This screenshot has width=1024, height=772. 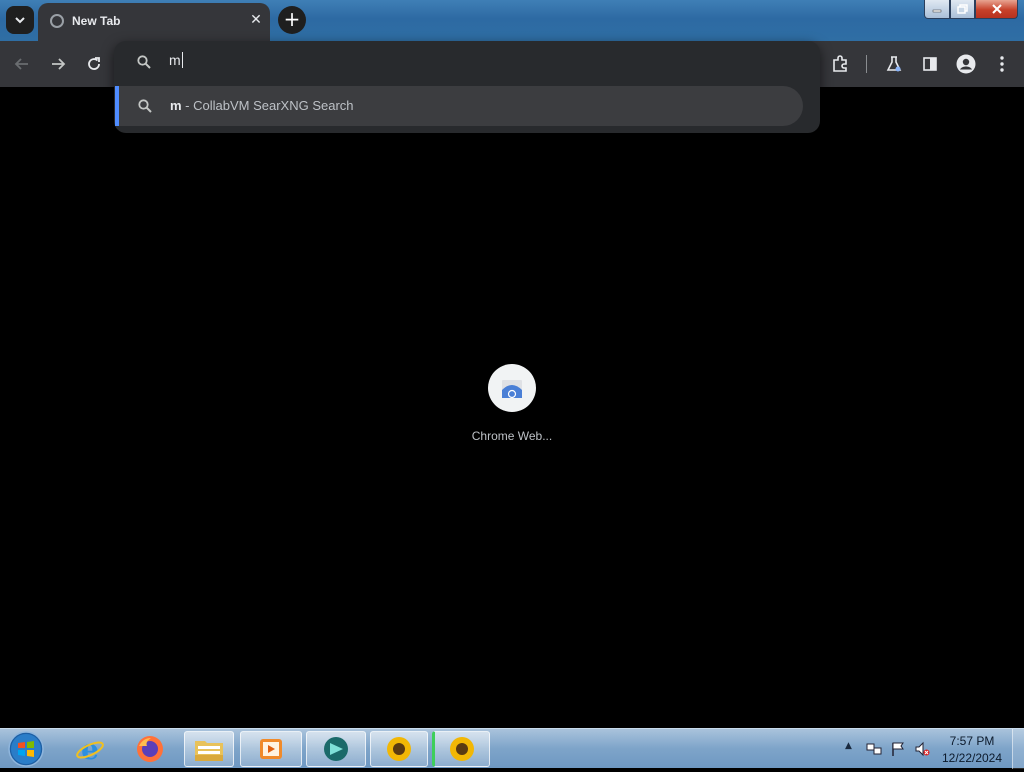 I want to click on firefox-app, so click(x=150, y=749).